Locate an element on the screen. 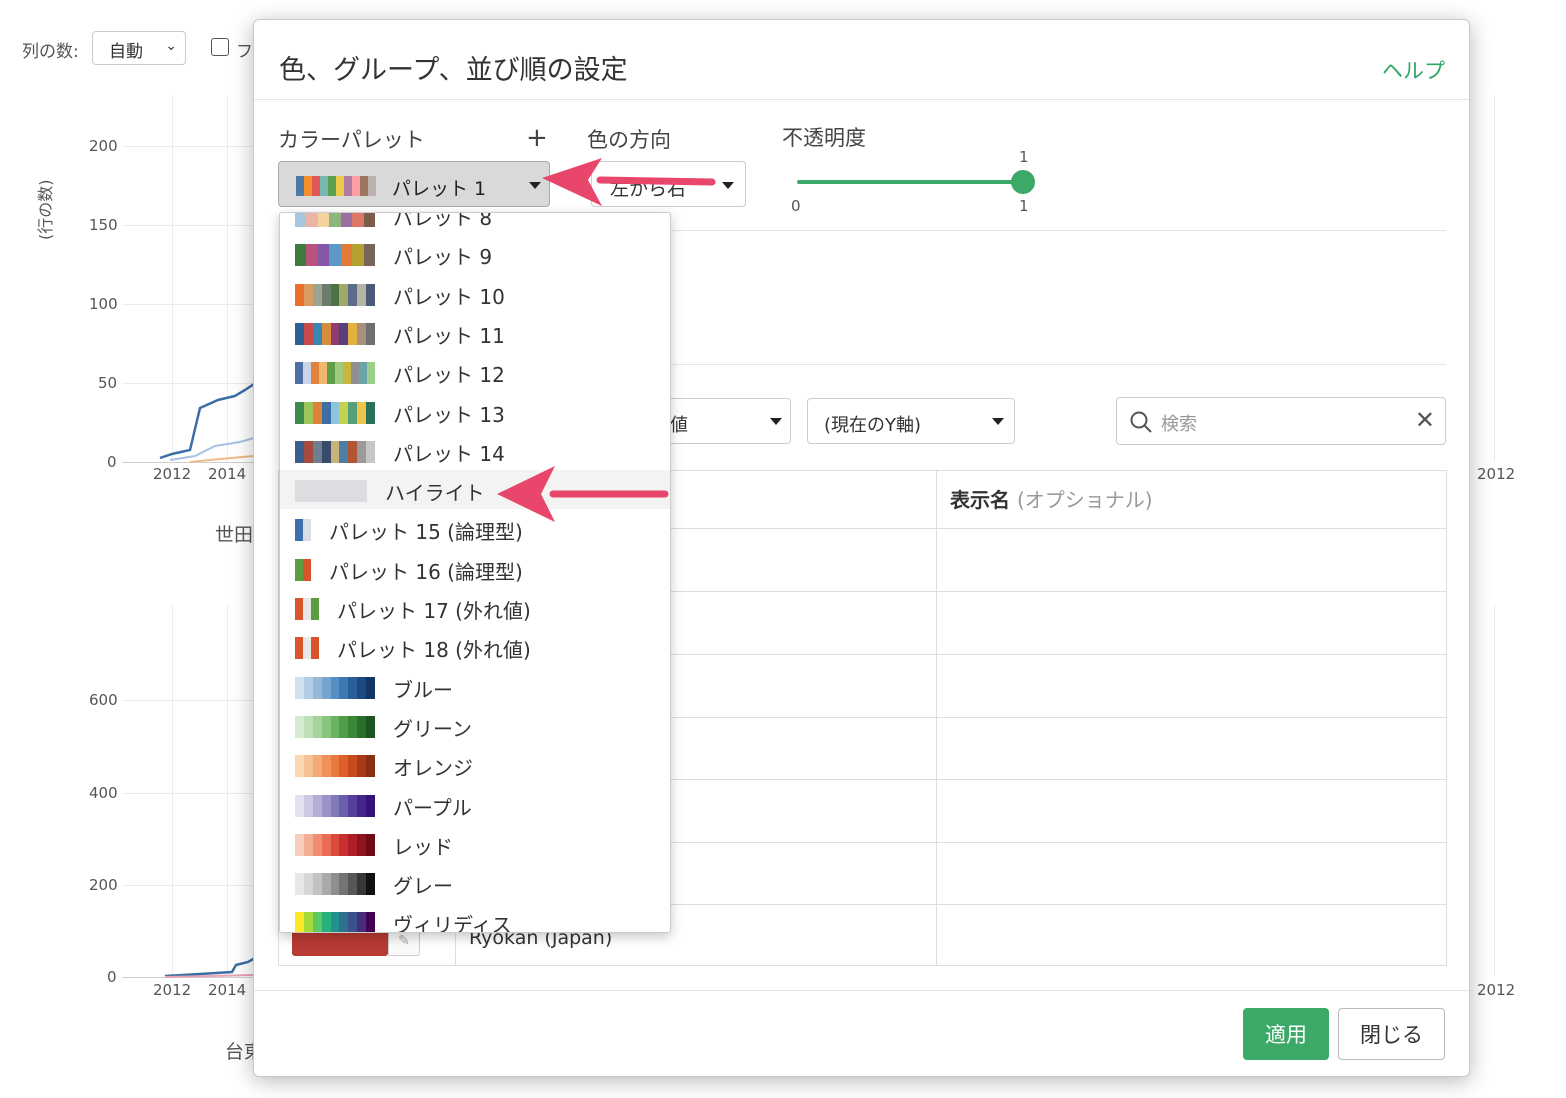 The height and width of the screenshot is (1098, 1566). palette-option-label: パレット 8 is located at coordinates (443, 221).